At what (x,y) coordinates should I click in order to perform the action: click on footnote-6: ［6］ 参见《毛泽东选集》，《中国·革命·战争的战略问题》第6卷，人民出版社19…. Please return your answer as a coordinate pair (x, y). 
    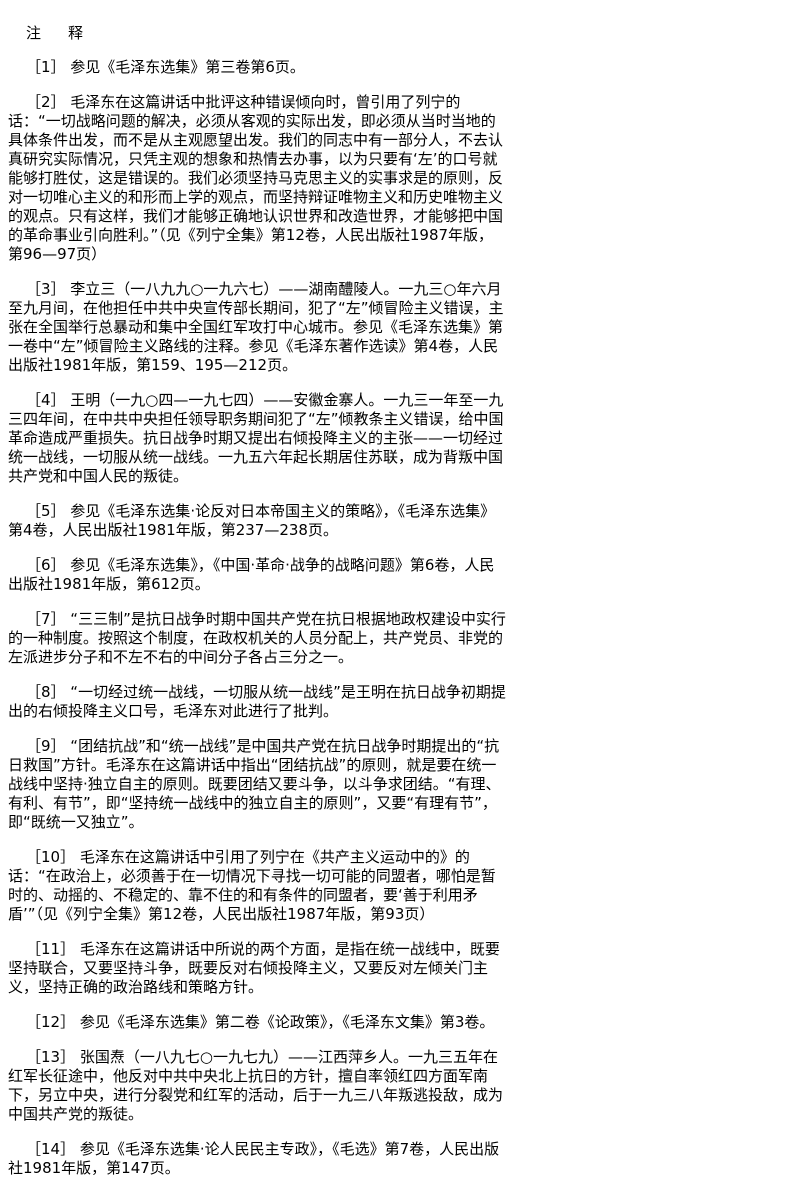
    Looking at the image, I should click on (251, 574).